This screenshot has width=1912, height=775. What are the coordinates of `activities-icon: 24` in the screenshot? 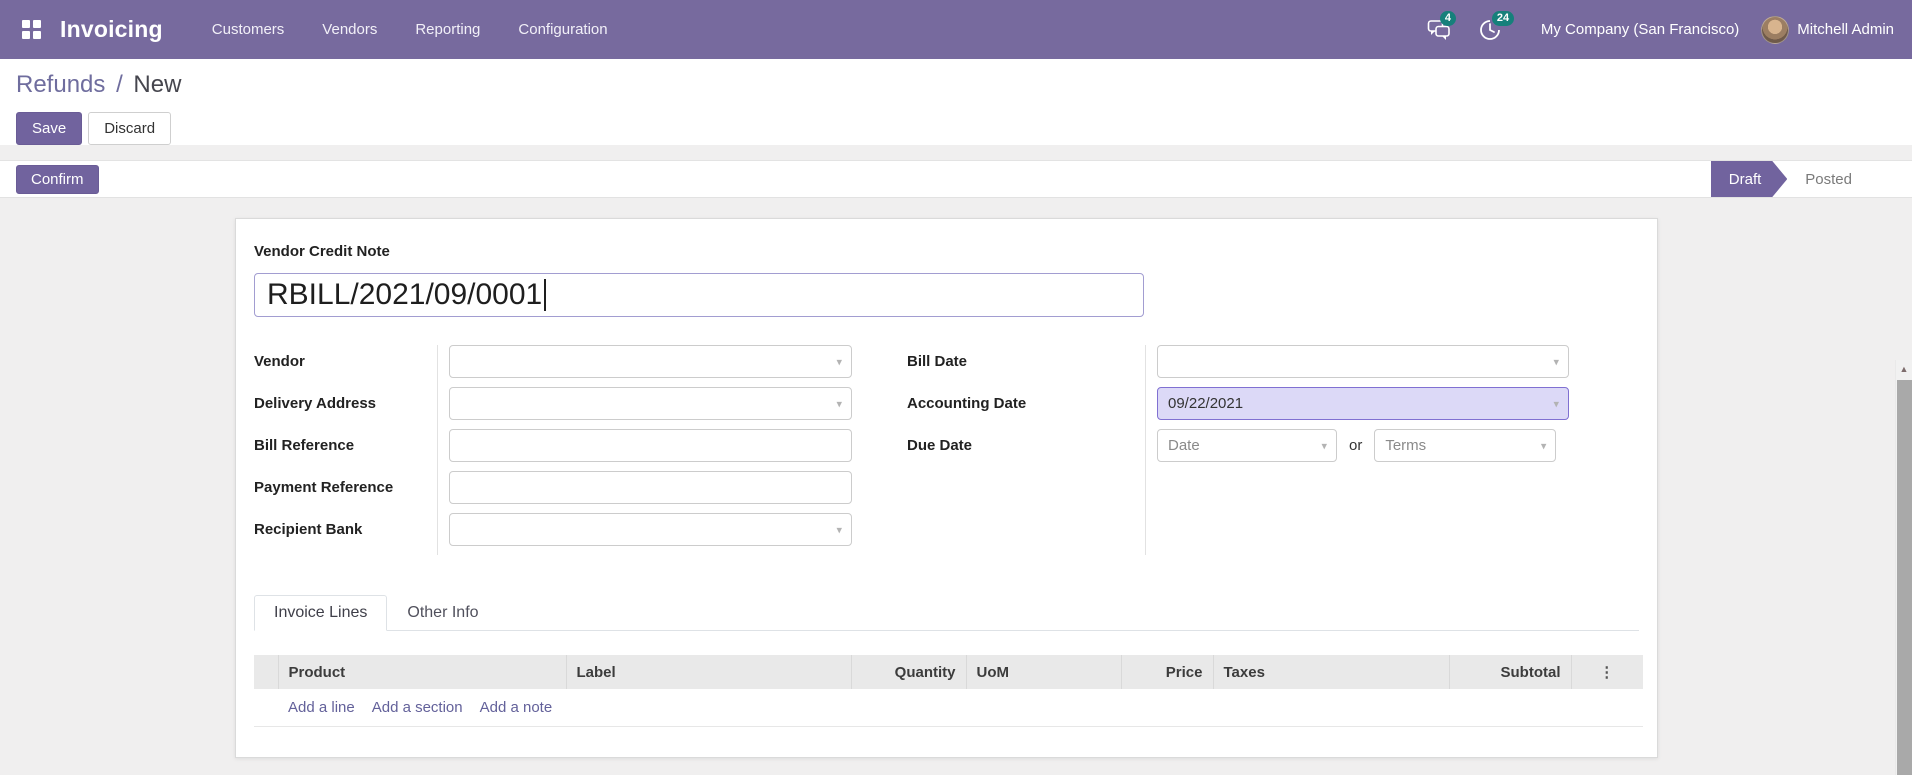 It's located at (1497, 25).